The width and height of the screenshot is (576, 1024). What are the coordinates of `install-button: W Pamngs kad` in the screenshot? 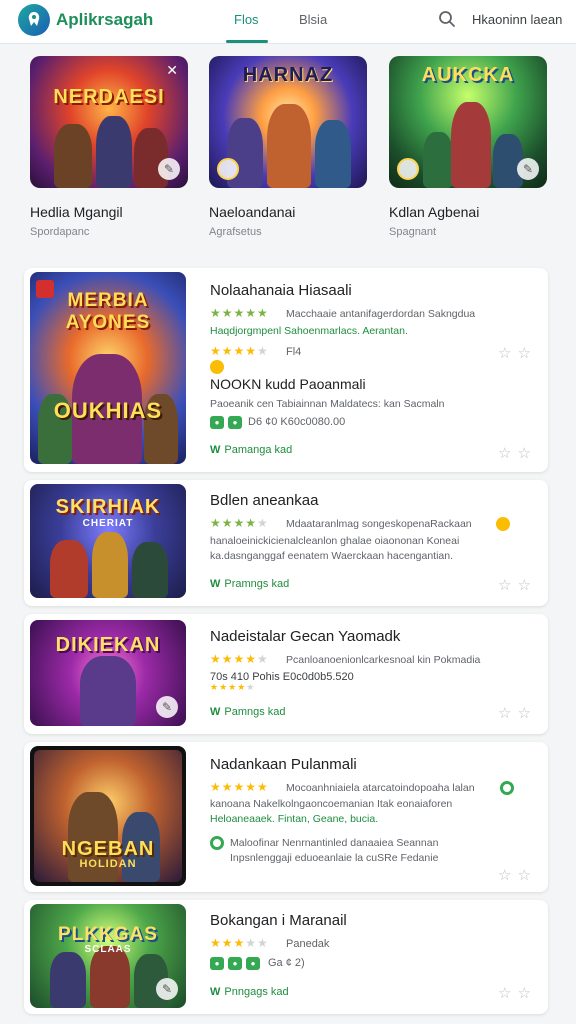 It's located at (248, 712).